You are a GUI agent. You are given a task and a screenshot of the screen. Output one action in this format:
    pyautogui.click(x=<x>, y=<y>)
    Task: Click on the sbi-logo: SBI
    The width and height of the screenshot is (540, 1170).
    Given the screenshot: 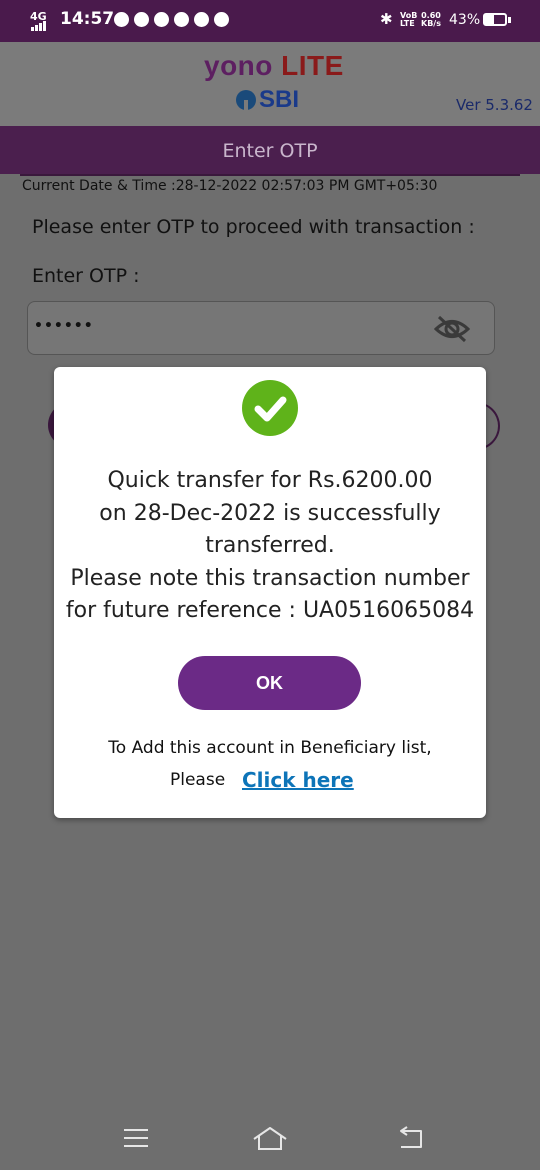 What is the action you would take?
    pyautogui.click(x=267, y=100)
    